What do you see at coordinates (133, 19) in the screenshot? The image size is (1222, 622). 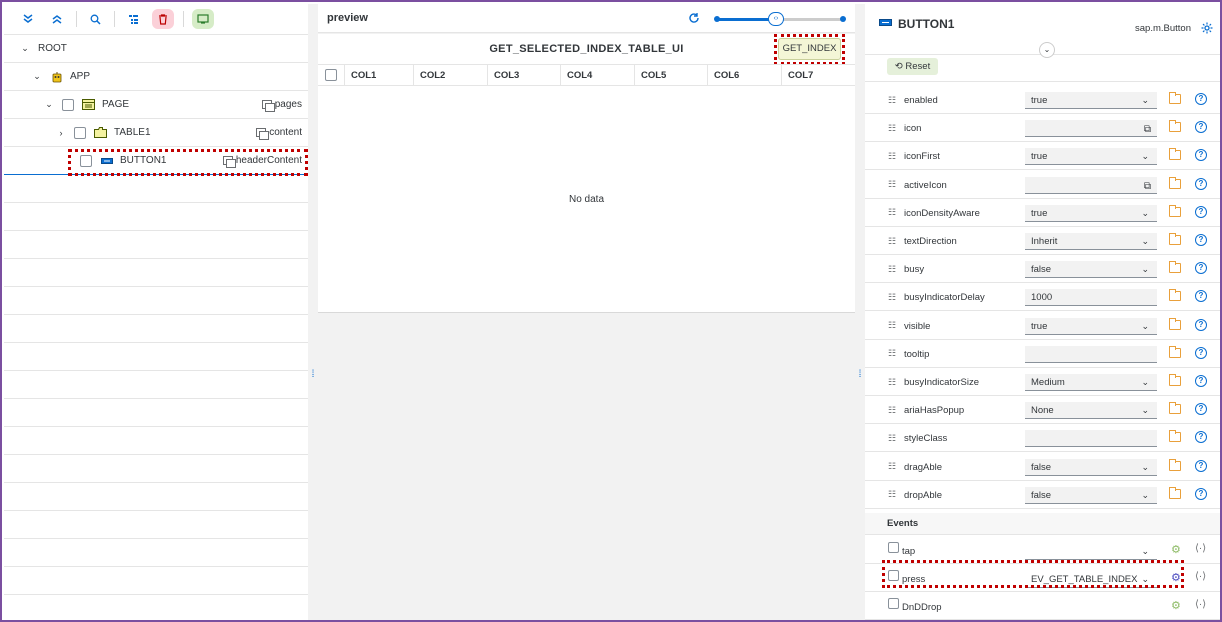 I see `tree-list-icon` at bounding box center [133, 19].